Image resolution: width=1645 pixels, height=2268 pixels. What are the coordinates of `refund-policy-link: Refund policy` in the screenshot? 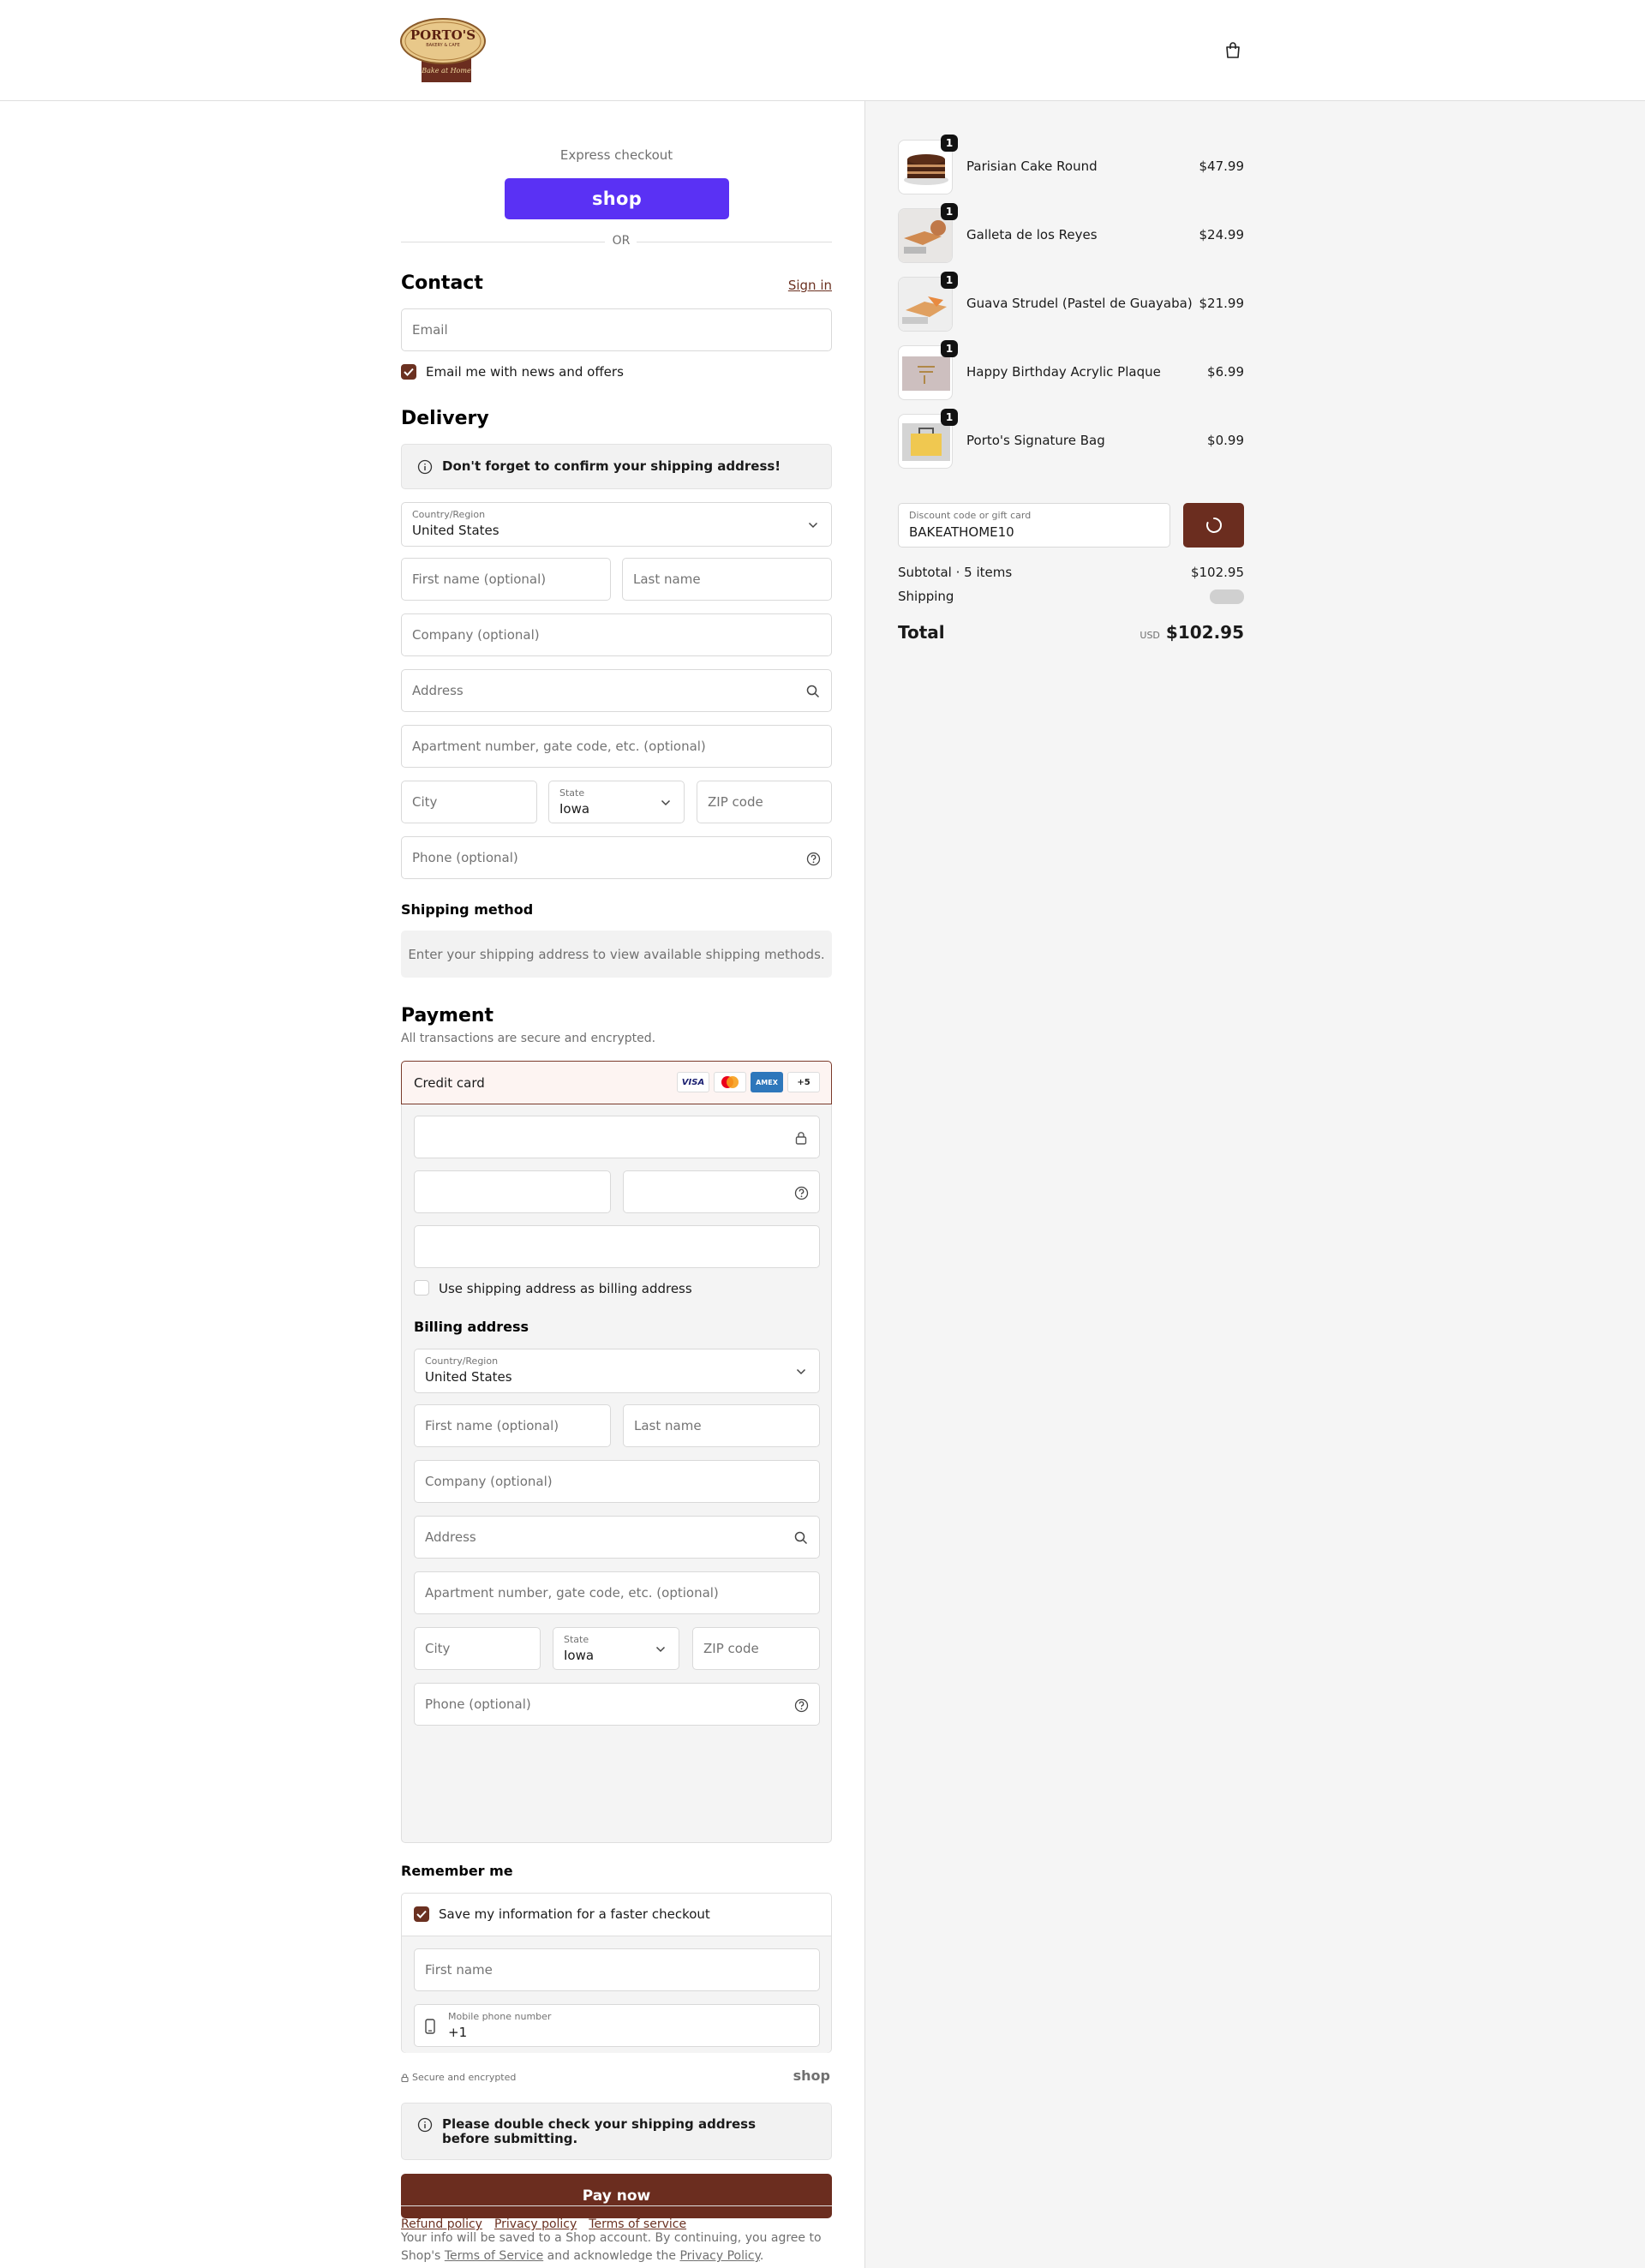 It's located at (441, 2224).